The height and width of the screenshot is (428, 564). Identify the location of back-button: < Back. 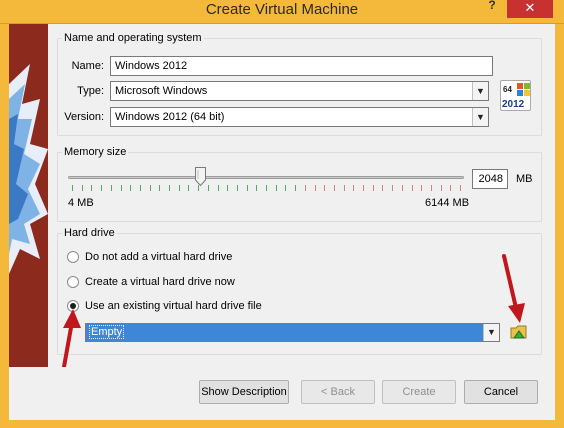
(338, 392).